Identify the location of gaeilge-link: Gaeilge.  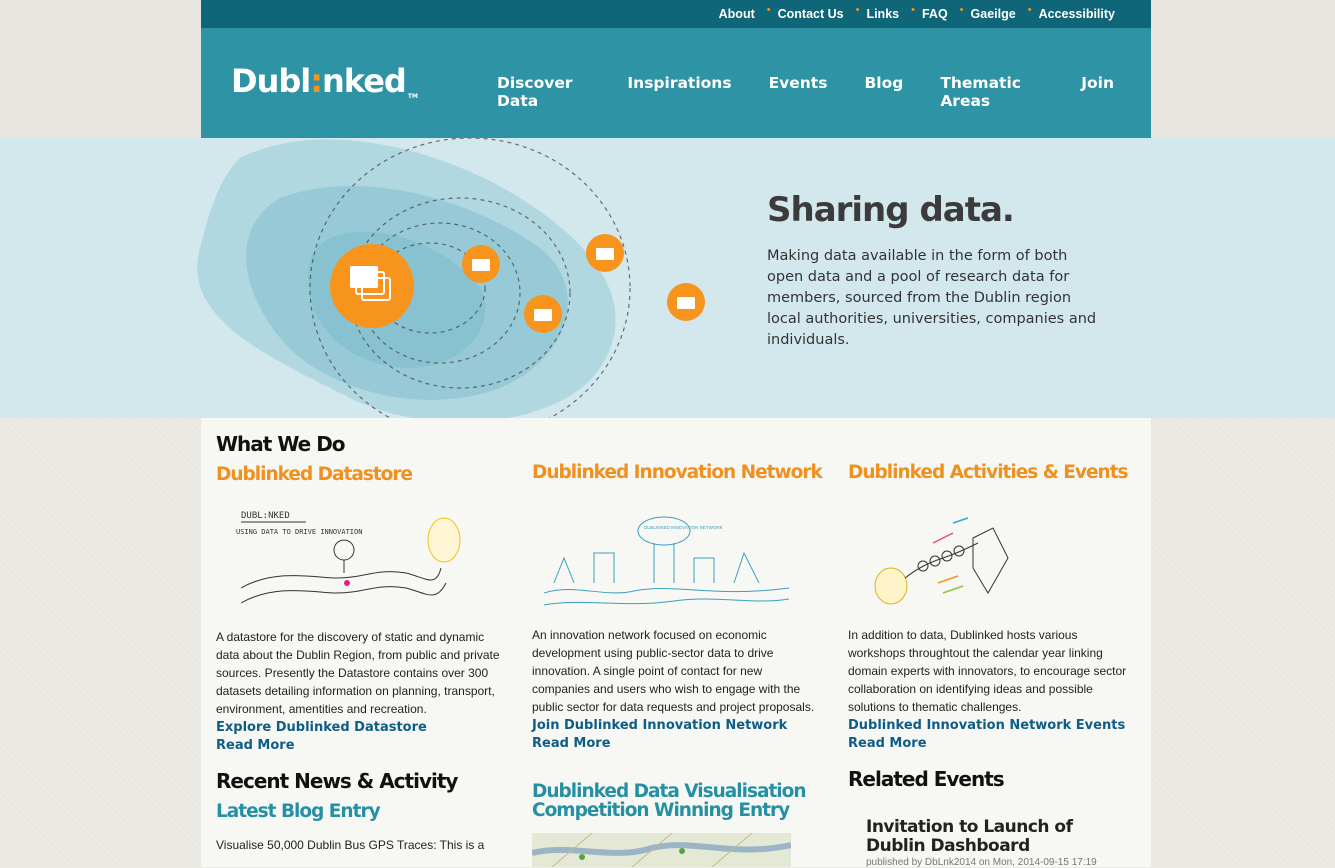
(993, 14).